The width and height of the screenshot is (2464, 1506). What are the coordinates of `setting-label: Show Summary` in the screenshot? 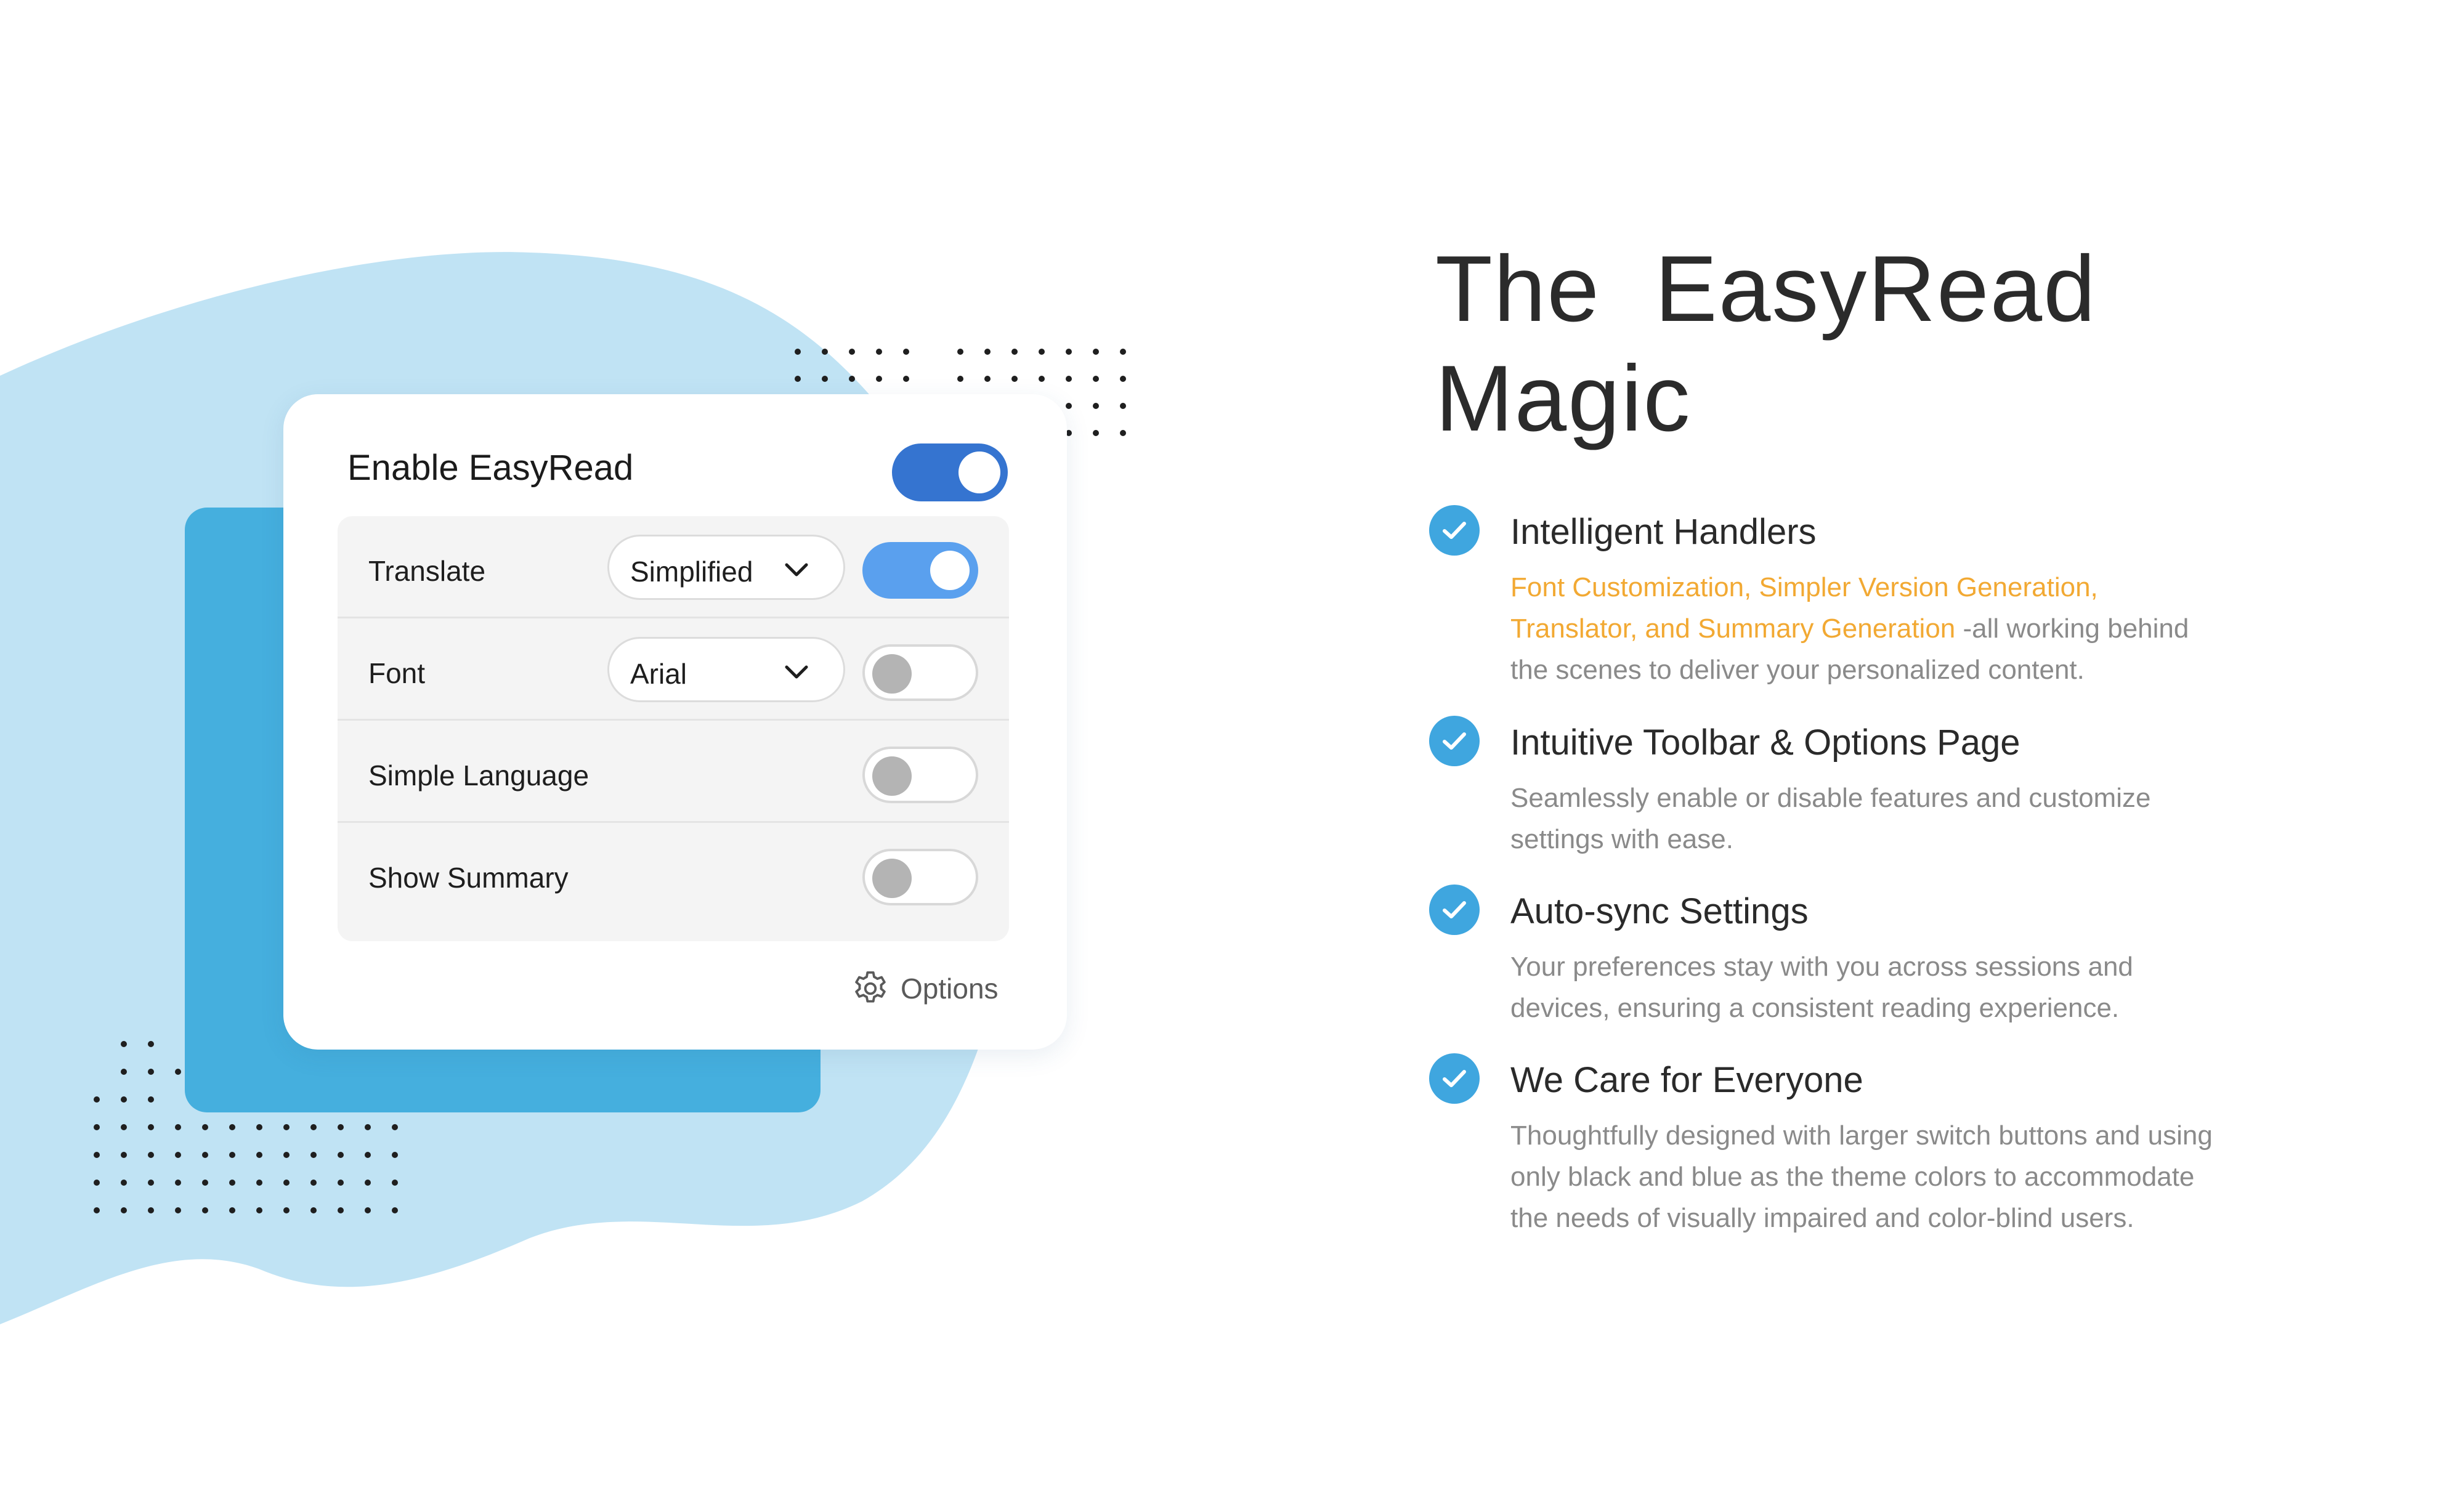 It's located at (468, 878).